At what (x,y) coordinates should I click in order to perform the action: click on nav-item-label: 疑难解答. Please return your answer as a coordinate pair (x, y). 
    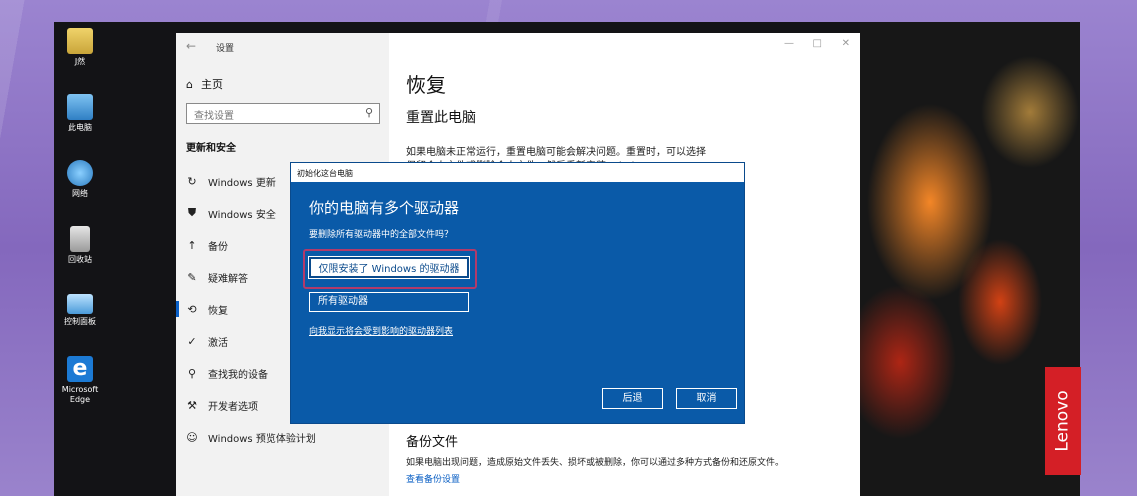
    Looking at the image, I should click on (228, 279).